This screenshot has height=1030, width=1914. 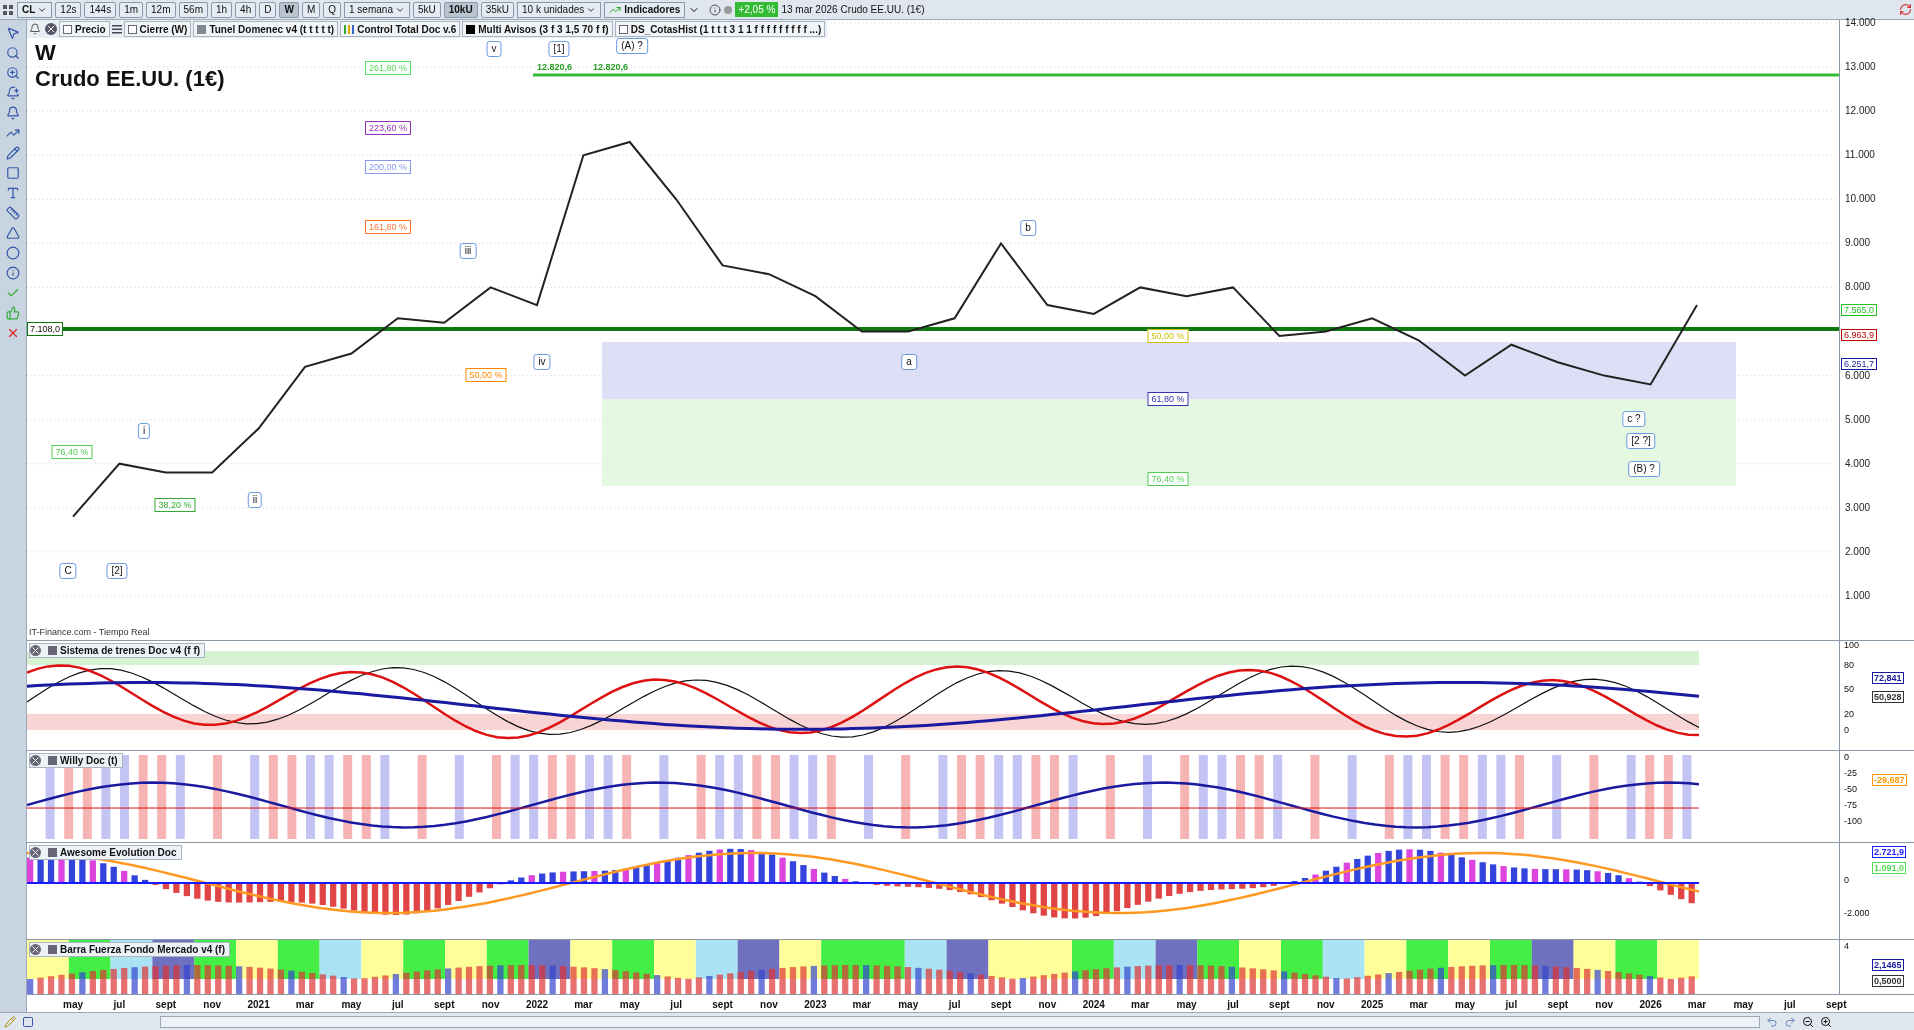 I want to click on triangle-icon, so click(x=13, y=233).